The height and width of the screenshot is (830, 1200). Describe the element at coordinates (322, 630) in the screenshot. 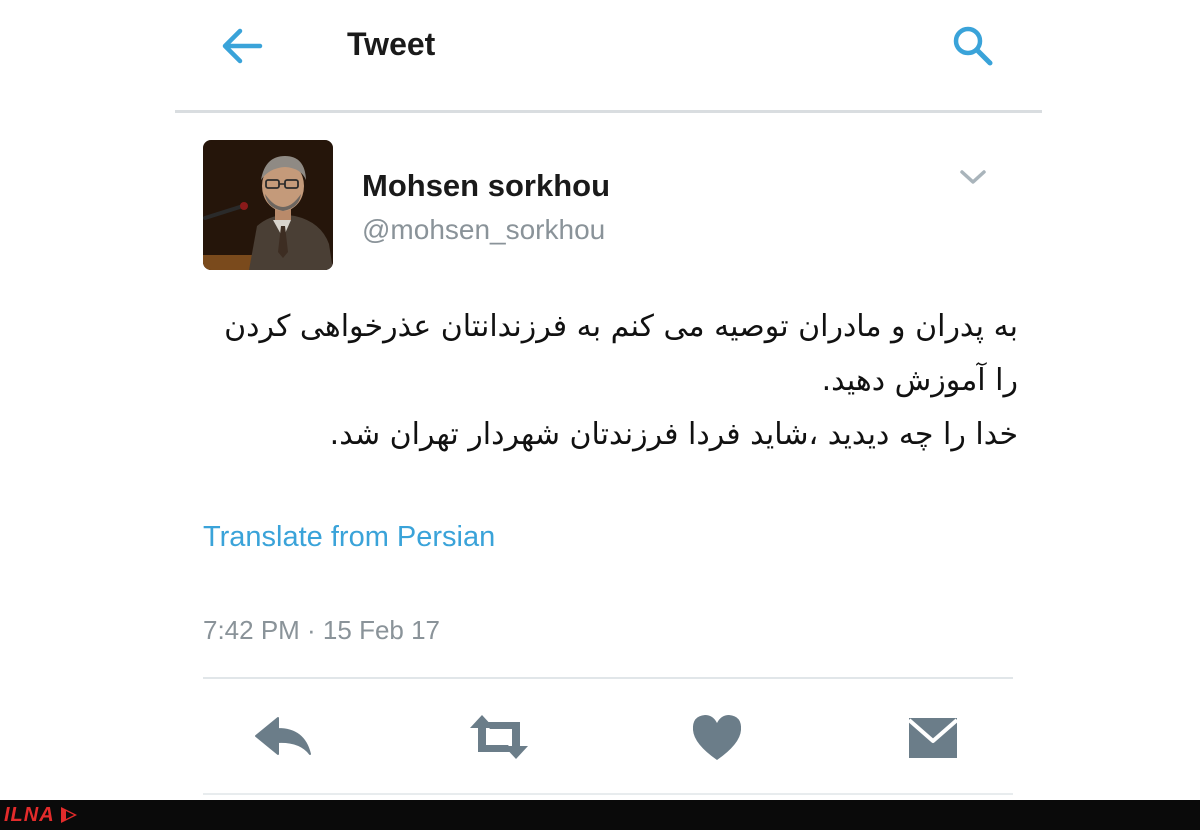

I see `tweet-timestamp: 7:42 PM · 15 Feb 17` at that location.